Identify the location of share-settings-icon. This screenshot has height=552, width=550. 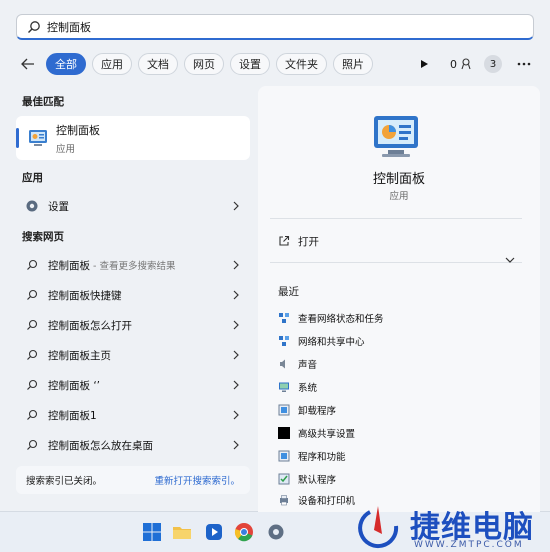
(284, 433).